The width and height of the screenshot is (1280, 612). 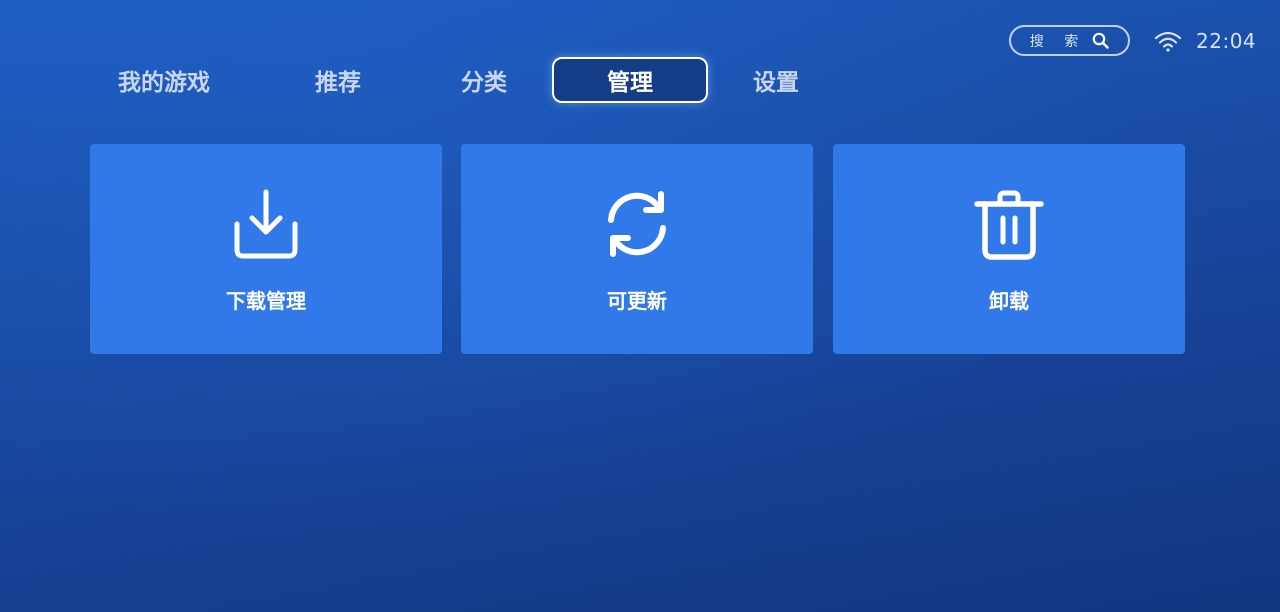 What do you see at coordinates (266, 301) in the screenshot?
I see `card-label: 下载管理` at bounding box center [266, 301].